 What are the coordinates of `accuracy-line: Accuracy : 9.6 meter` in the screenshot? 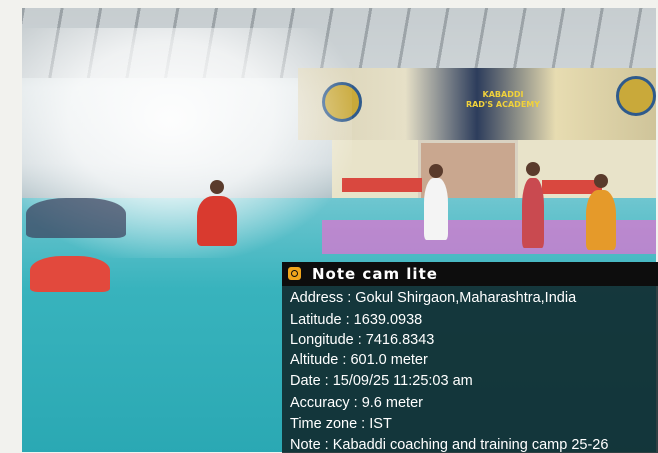 It's located at (356, 403).